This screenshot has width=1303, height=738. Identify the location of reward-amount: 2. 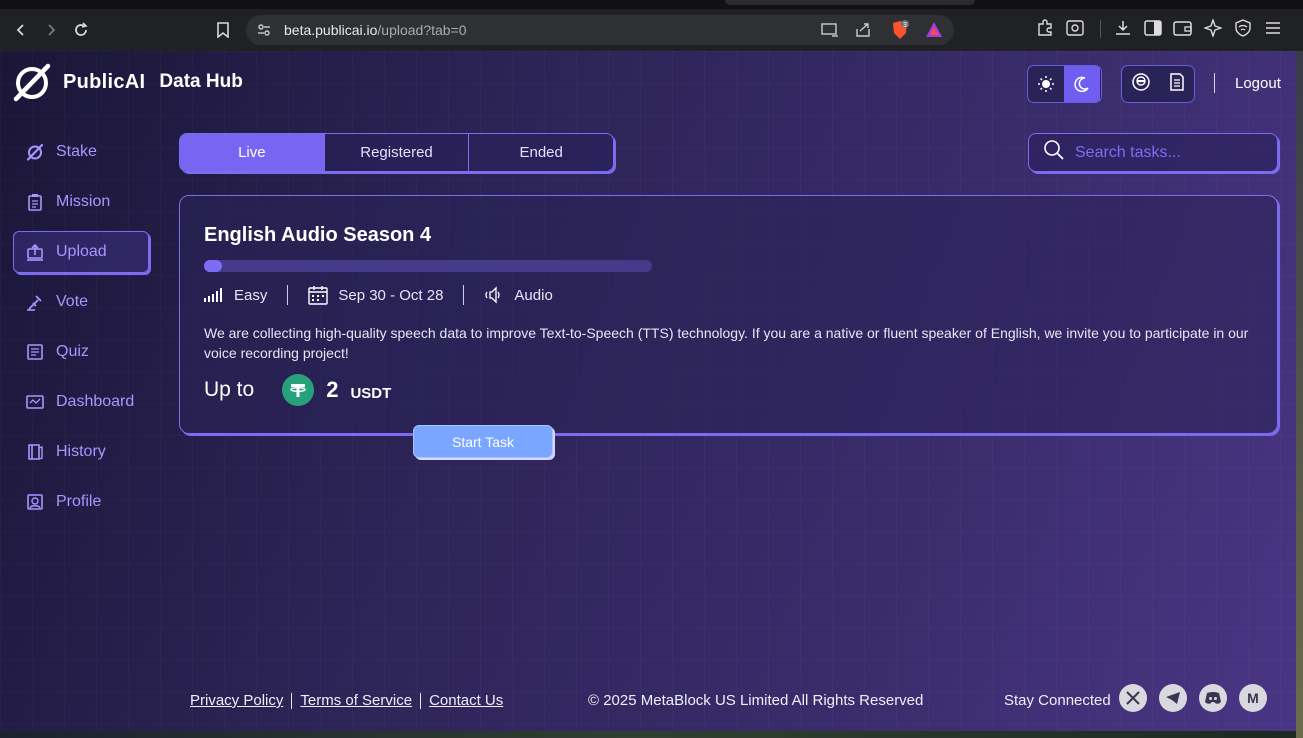
(332, 389).